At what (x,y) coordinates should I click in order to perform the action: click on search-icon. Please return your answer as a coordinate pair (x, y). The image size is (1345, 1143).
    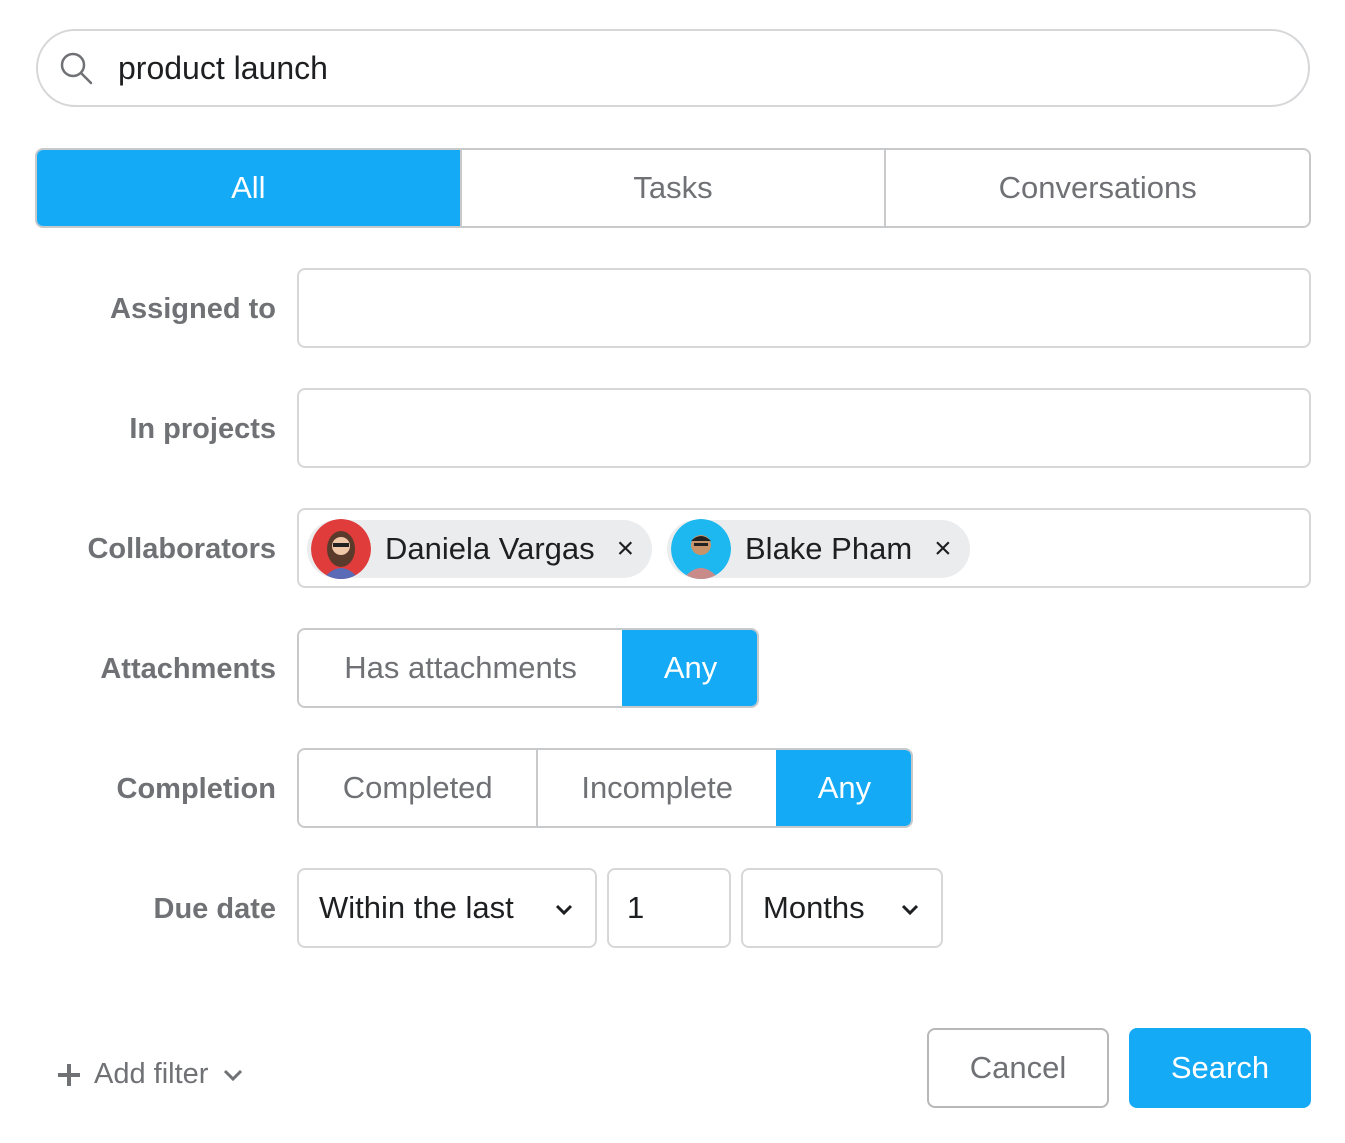
    Looking at the image, I should click on (76, 68).